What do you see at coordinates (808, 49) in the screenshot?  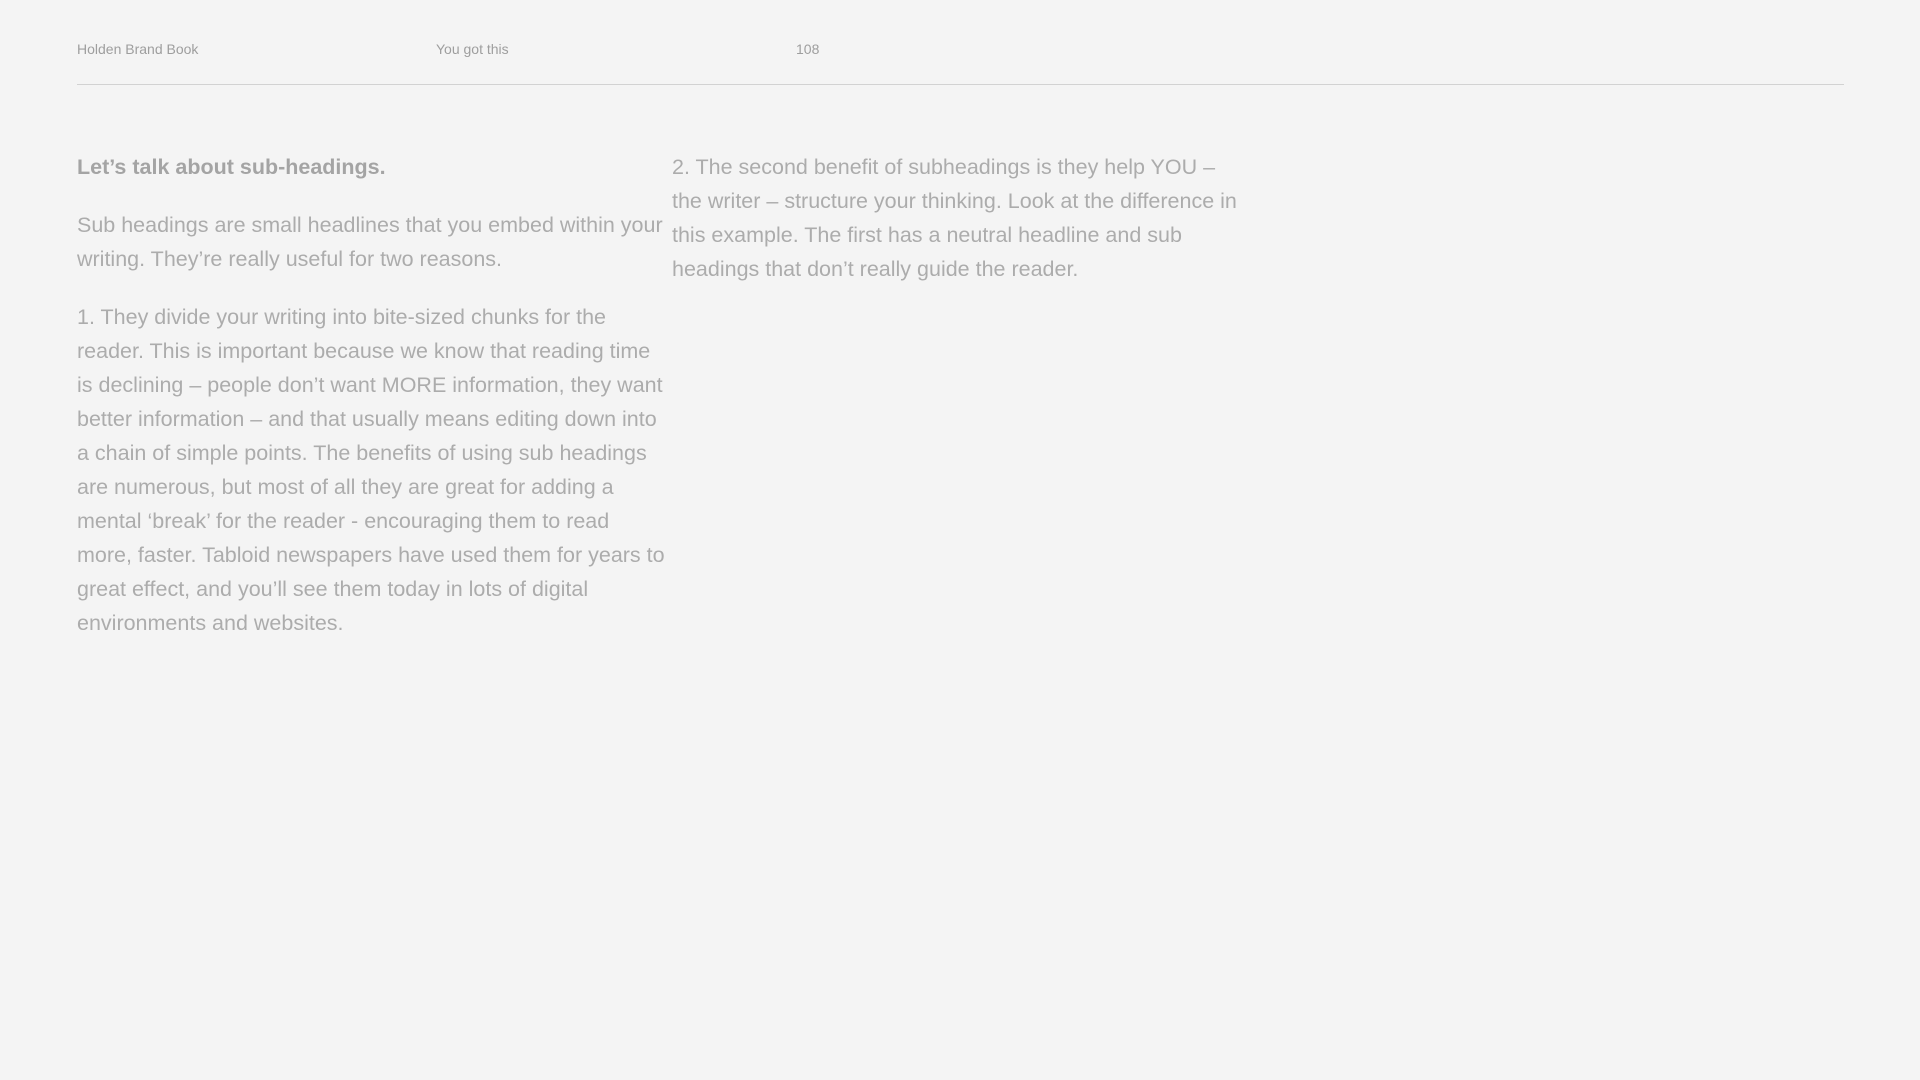 I see `page-number: 108` at bounding box center [808, 49].